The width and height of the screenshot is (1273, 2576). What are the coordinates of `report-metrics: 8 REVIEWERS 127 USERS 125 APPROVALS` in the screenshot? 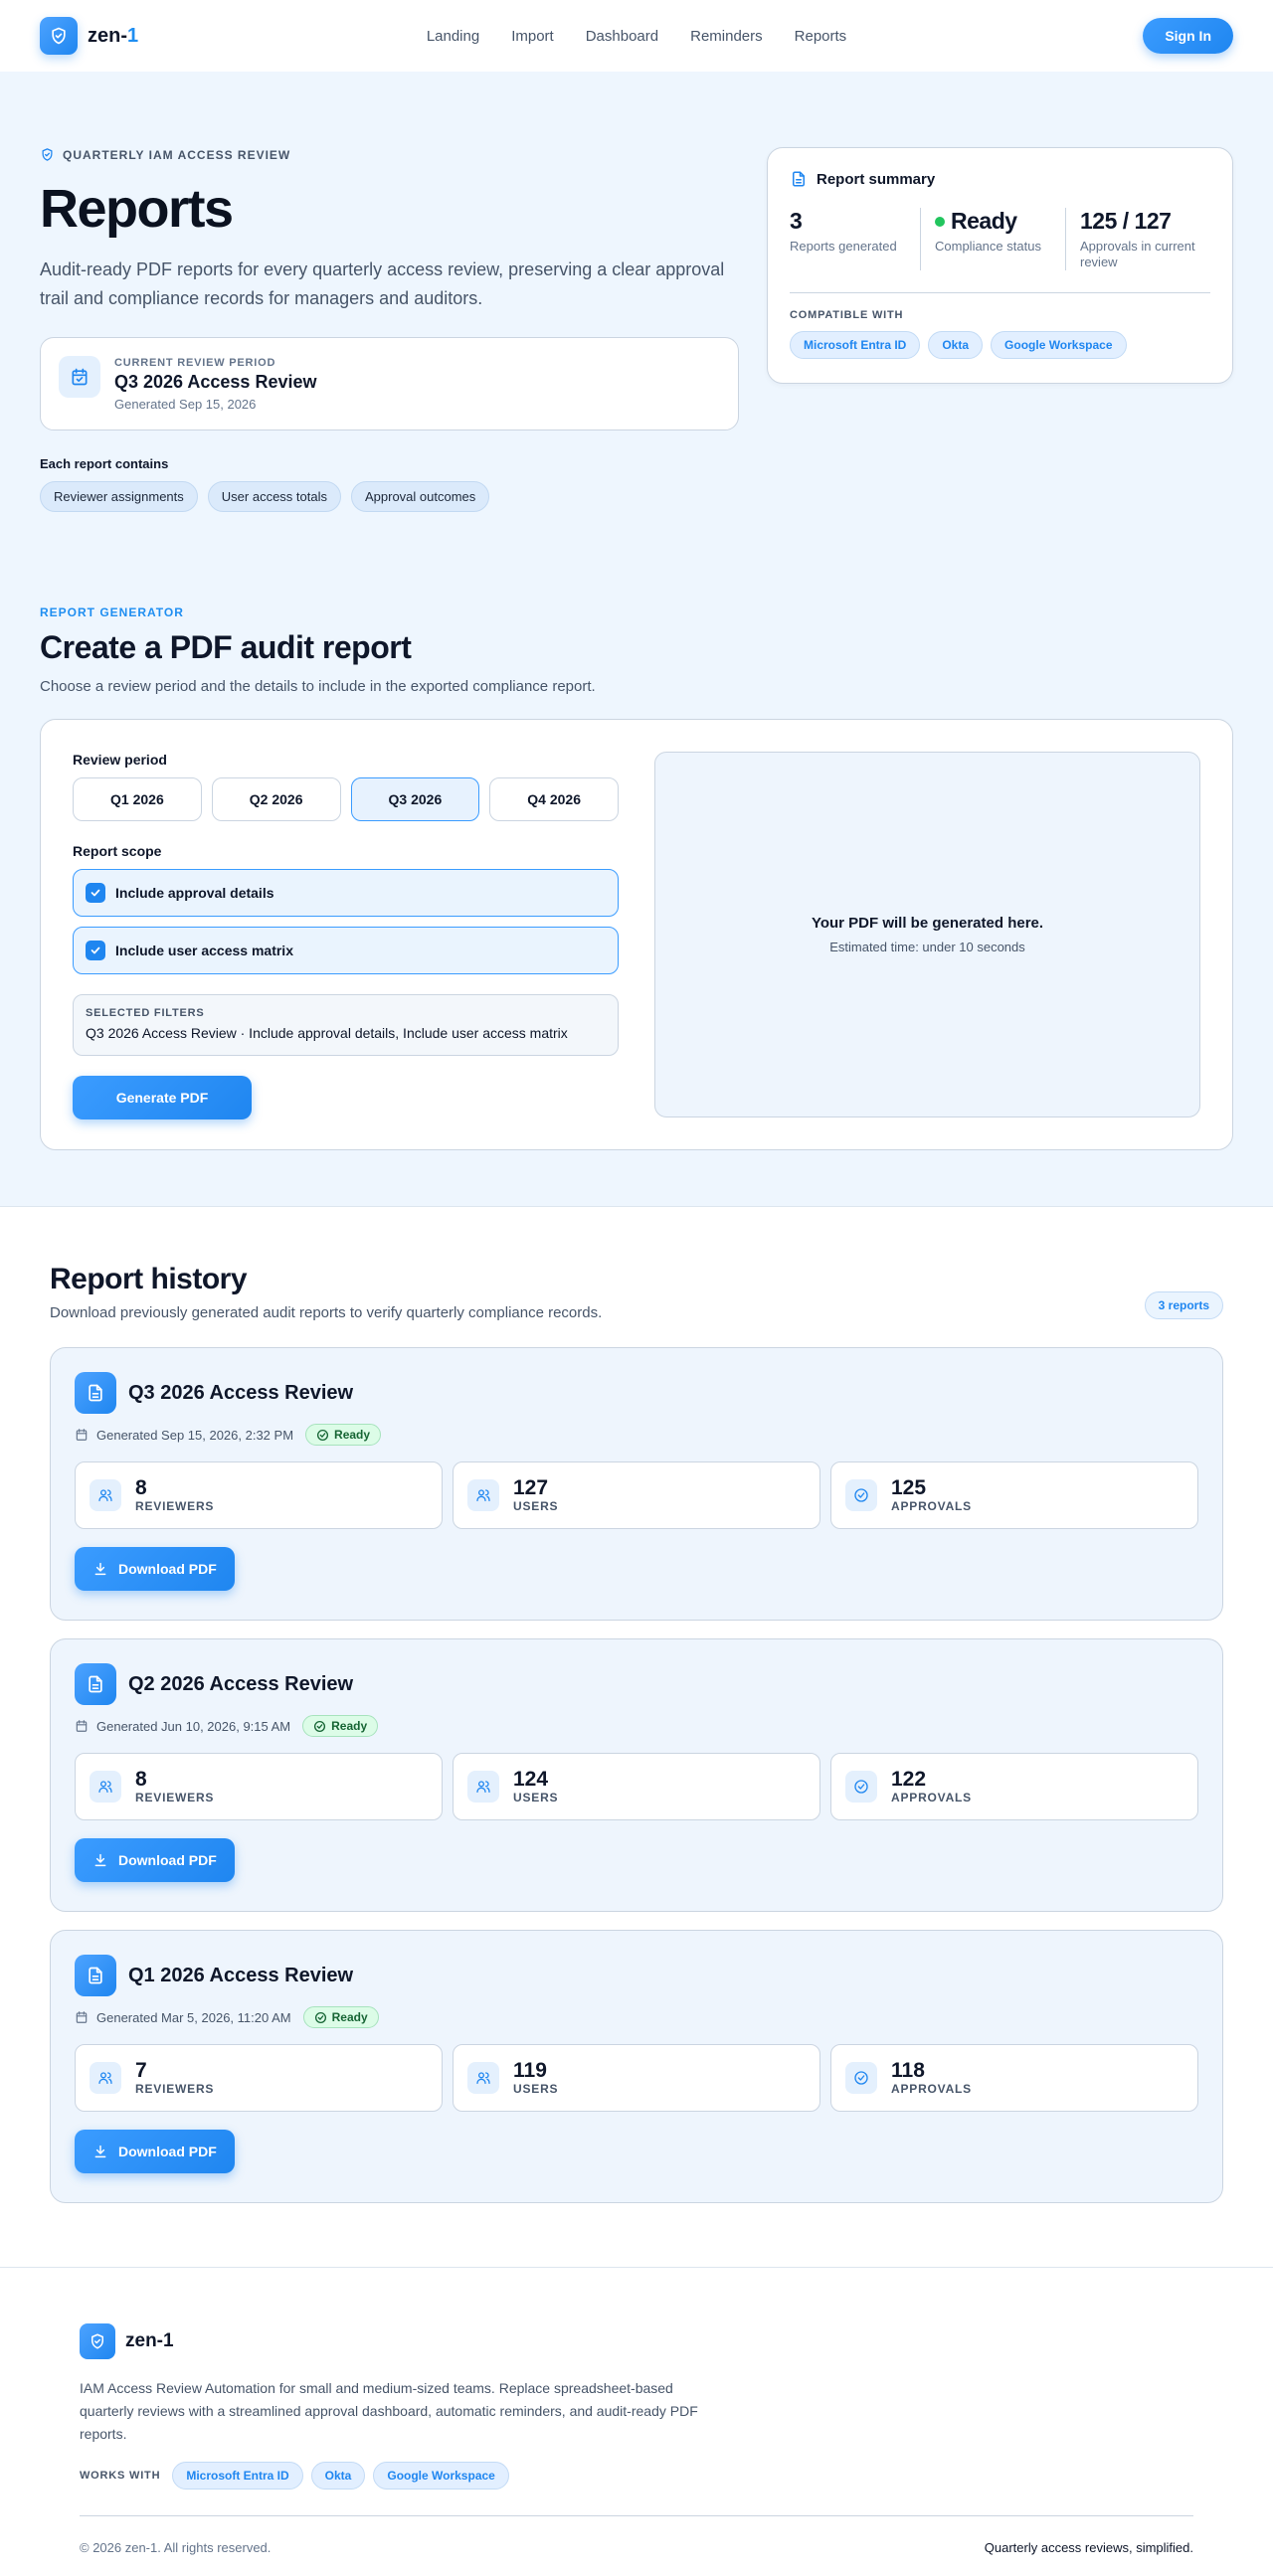 It's located at (636, 1495).